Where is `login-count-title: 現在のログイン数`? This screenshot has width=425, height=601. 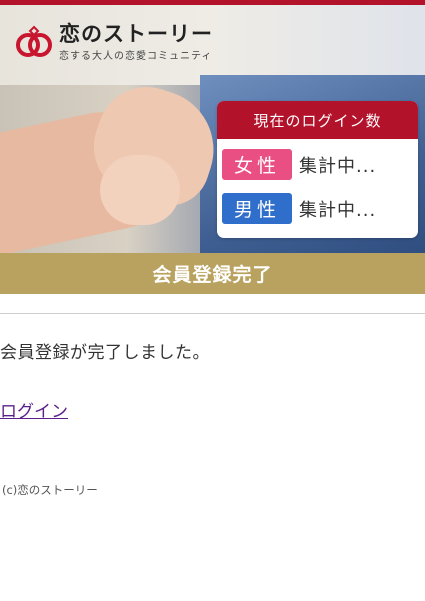
login-count-title: 現在のログイン数 is located at coordinates (317, 120).